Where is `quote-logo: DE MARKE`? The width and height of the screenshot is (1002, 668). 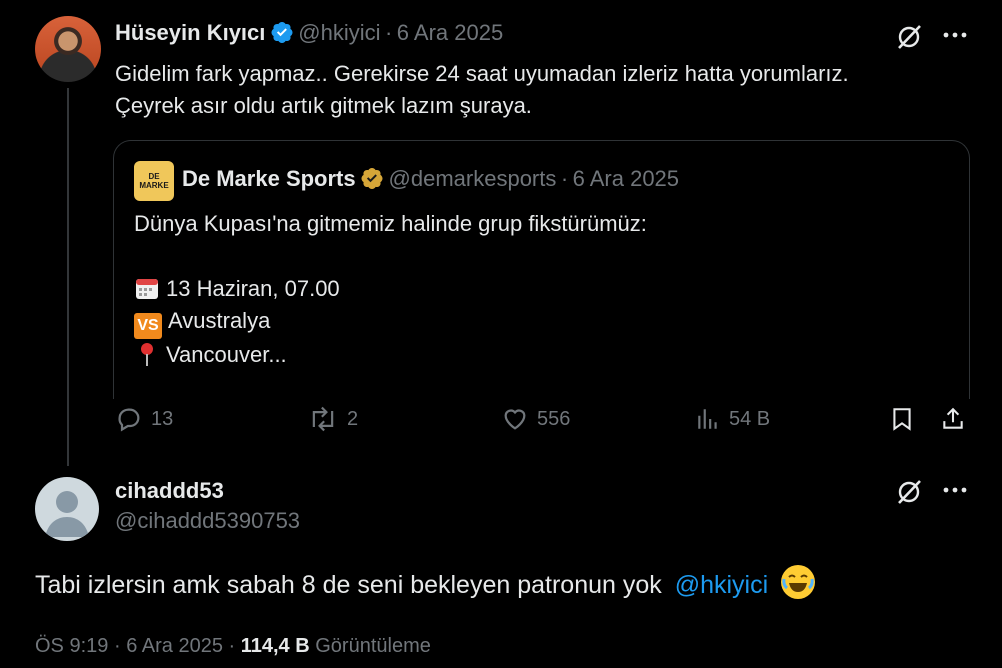
quote-logo: DE MARKE is located at coordinates (154, 181).